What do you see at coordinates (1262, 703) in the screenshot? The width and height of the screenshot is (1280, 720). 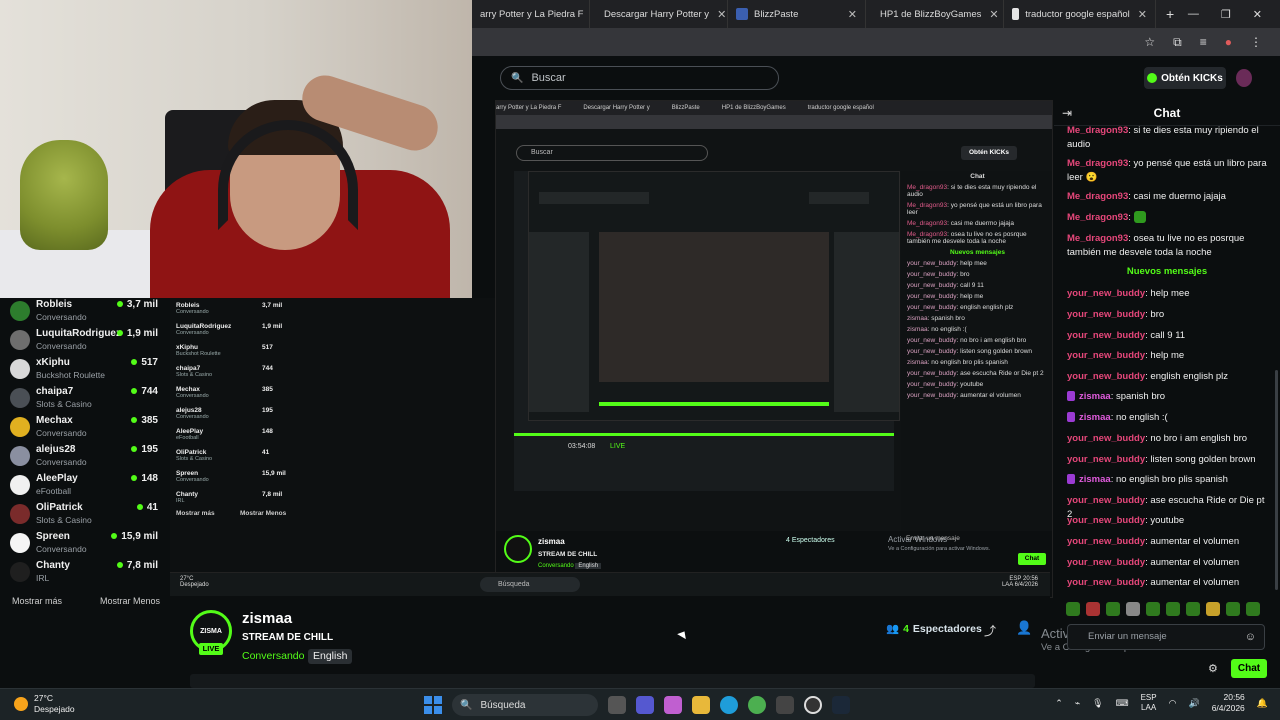 I see `notifications-icon: 🔔` at bounding box center [1262, 703].